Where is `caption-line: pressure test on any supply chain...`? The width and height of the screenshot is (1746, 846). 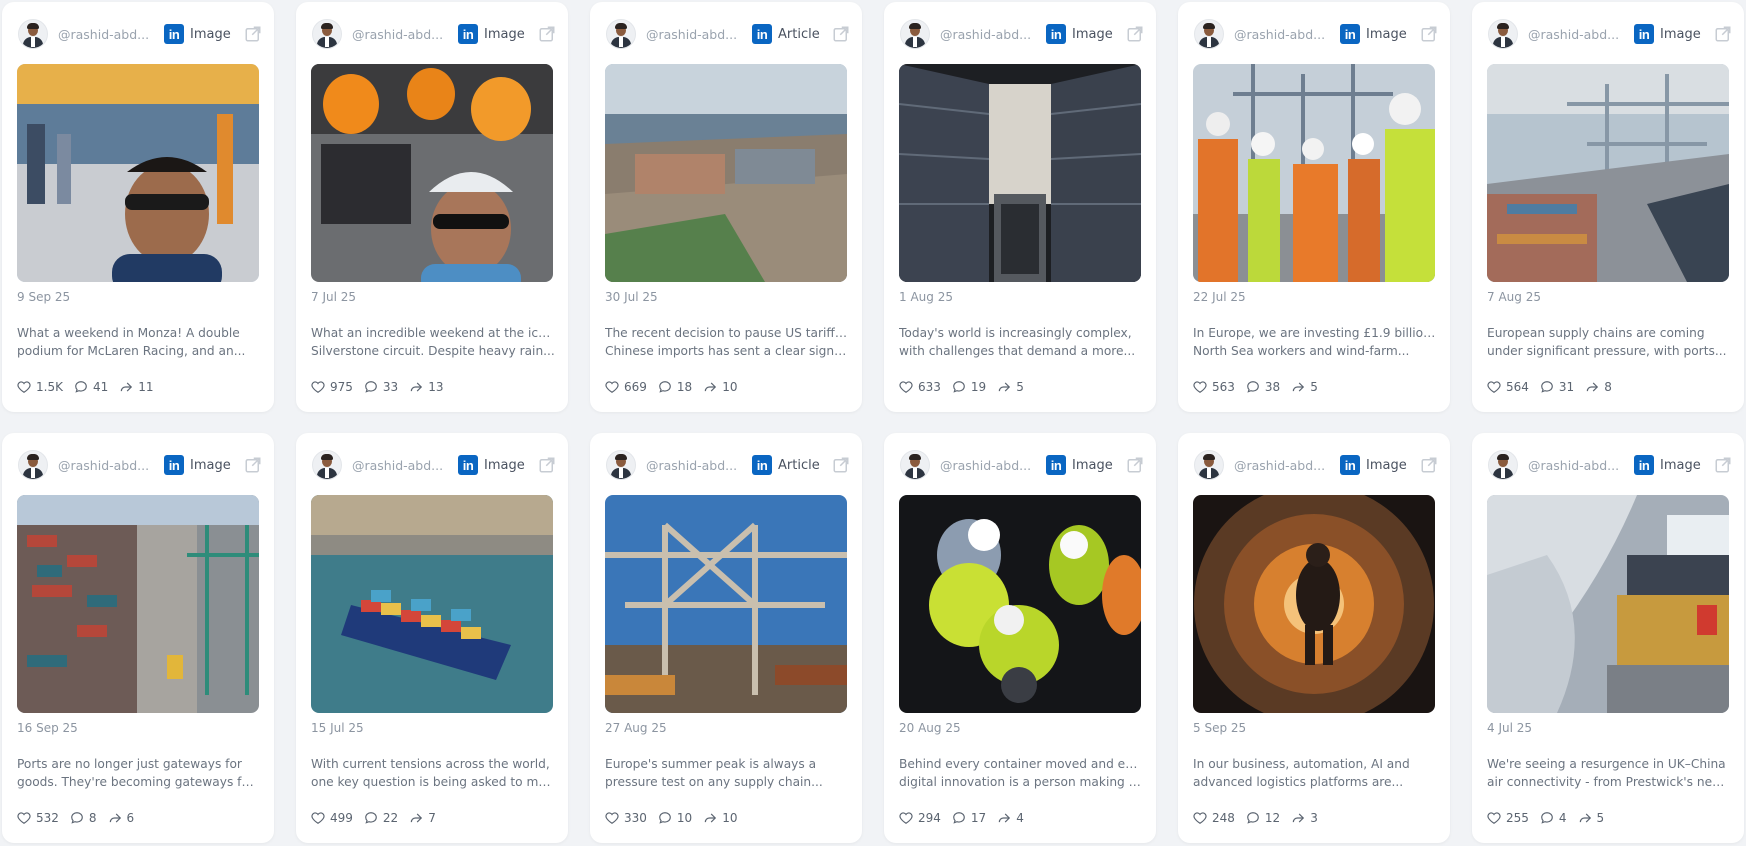 caption-line: pressure test on any supply chain... is located at coordinates (714, 782).